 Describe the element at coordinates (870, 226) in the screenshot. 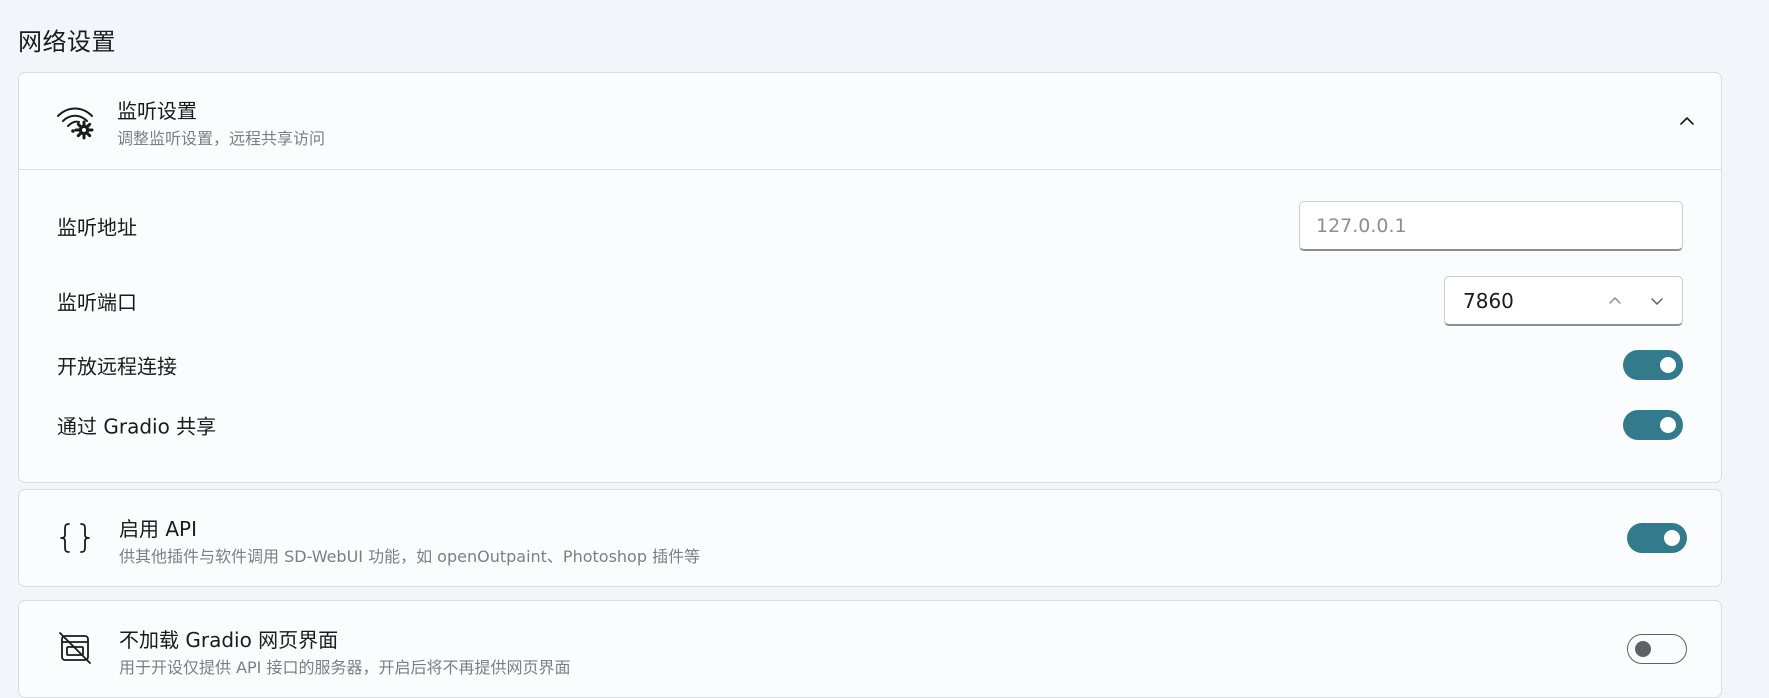

I see `listen-address-row: 监听地址` at that location.